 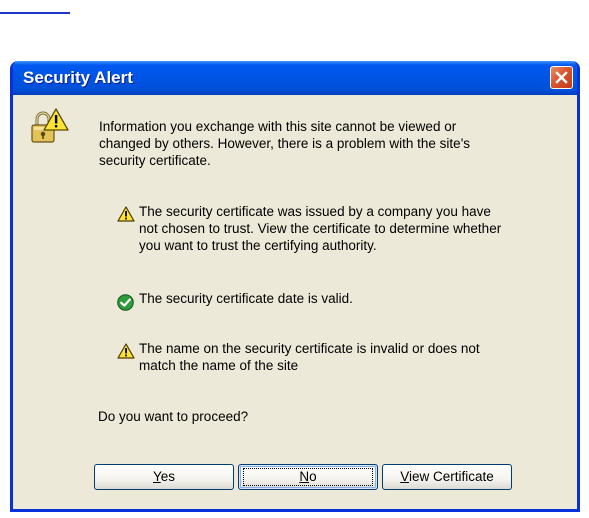 I want to click on close-button, so click(x=561, y=77).